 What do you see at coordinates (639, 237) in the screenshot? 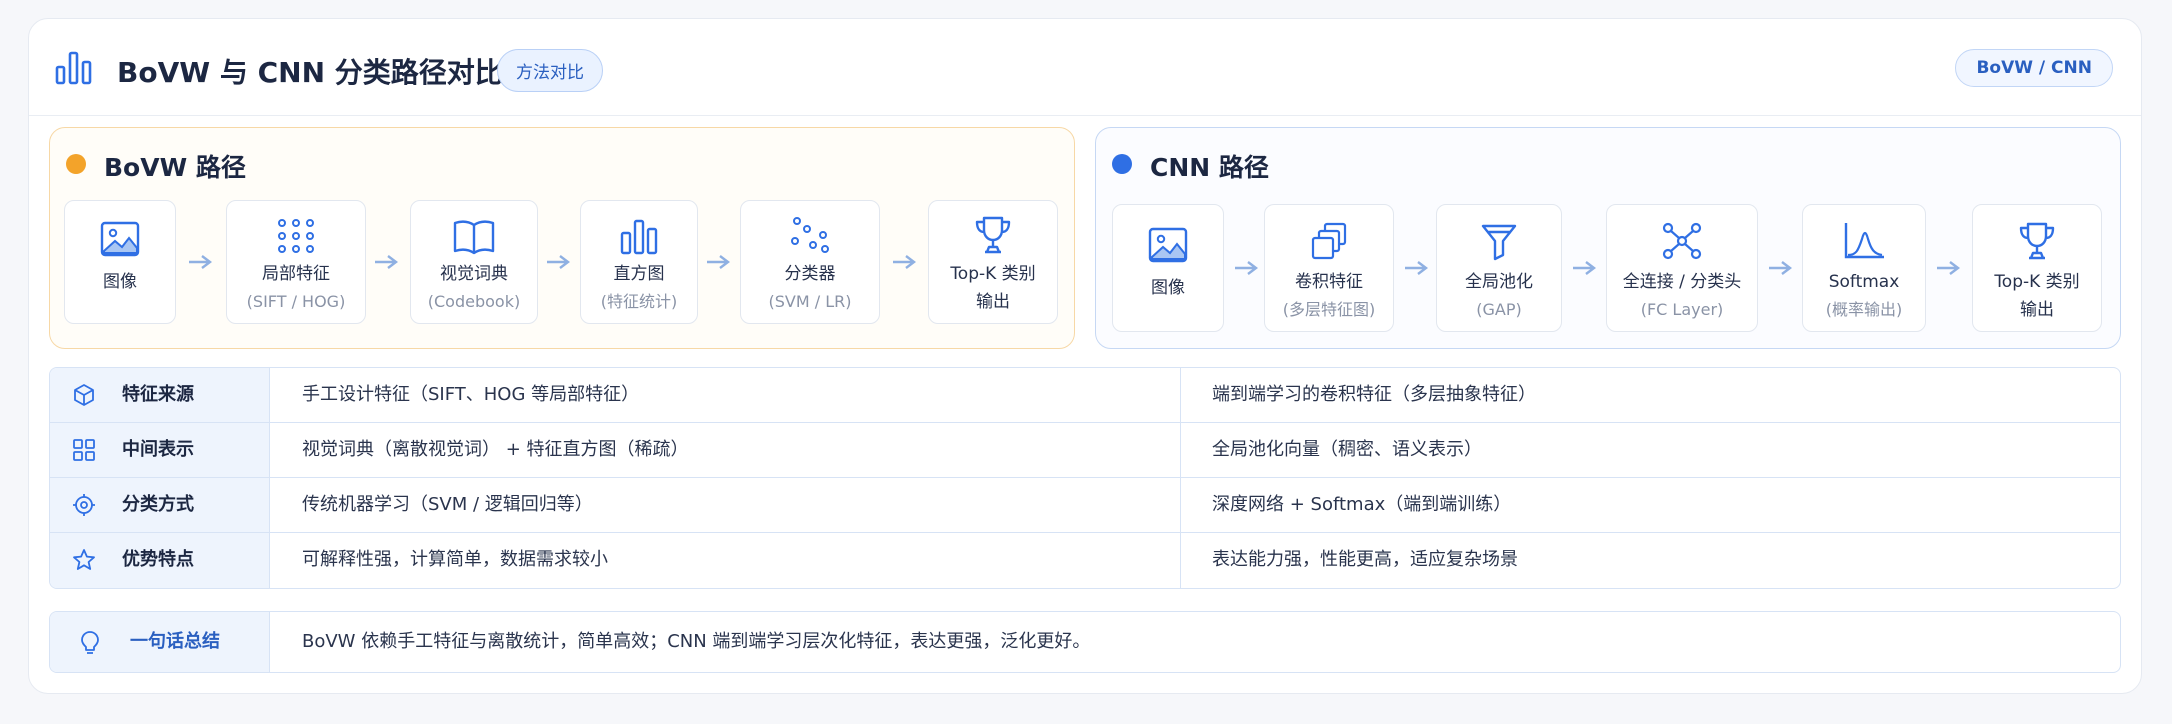
I see `histogram-icon` at bounding box center [639, 237].